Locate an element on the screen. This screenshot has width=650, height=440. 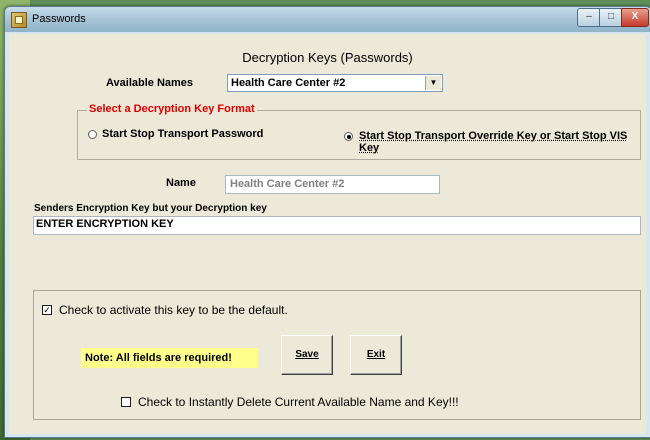
name-field: Health Care Center #2 is located at coordinates (332, 184).